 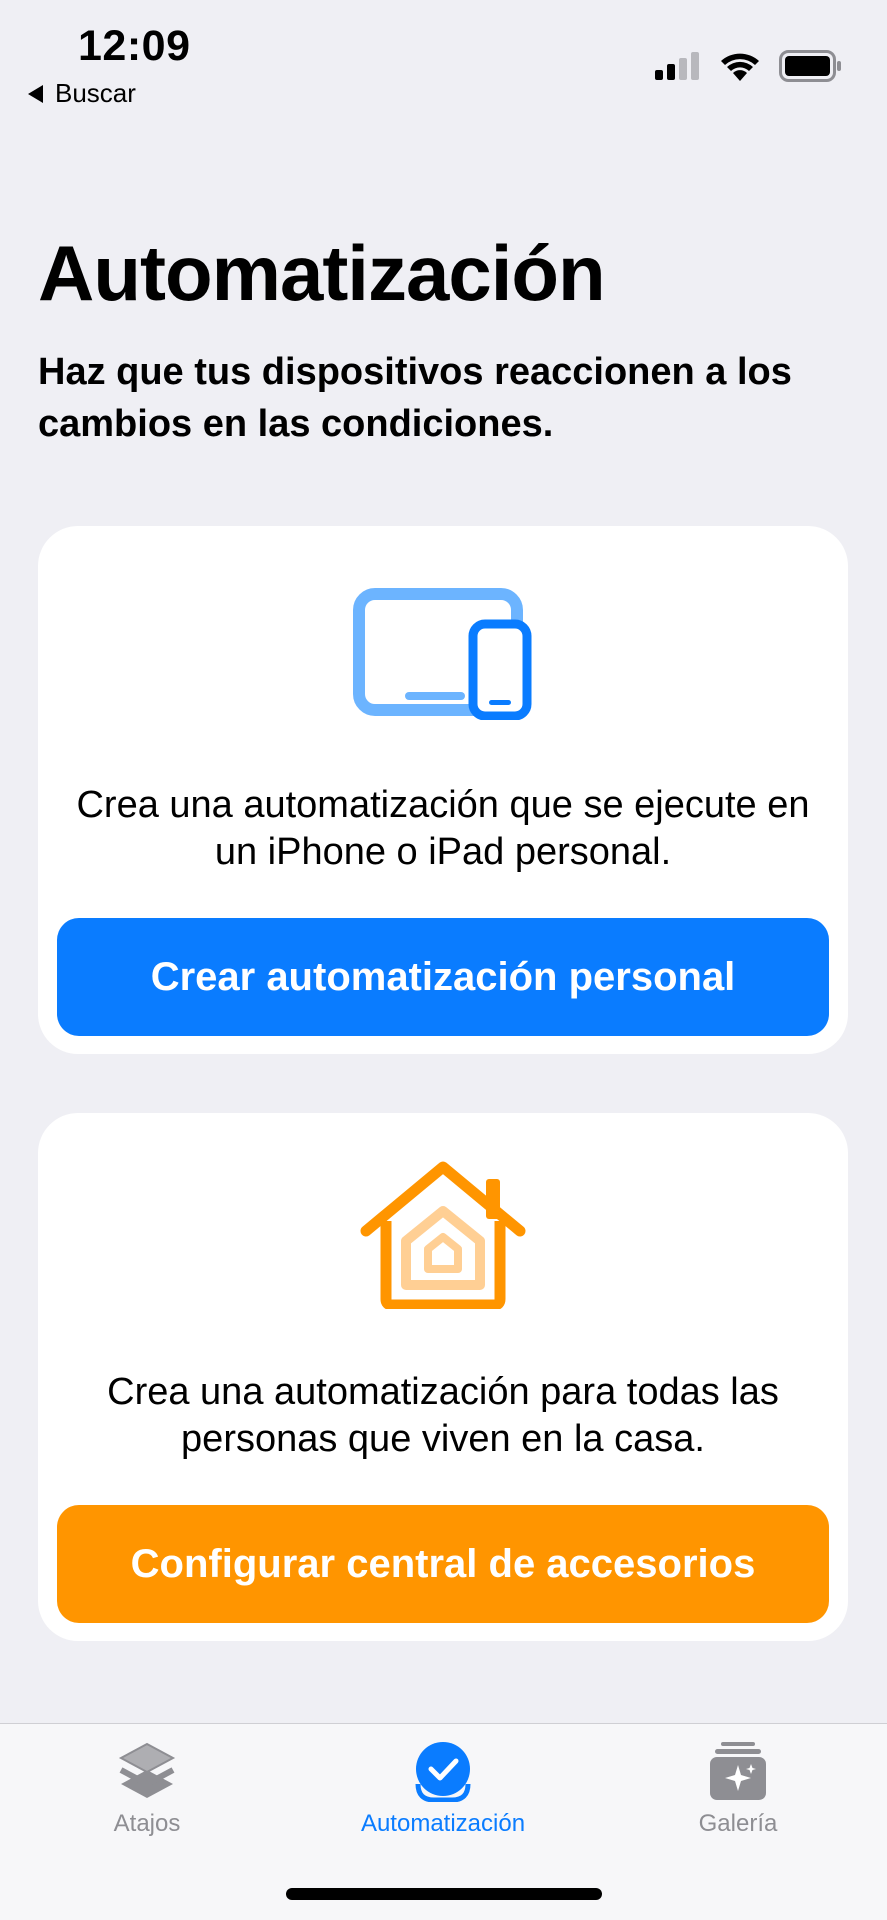 I want to click on tab-galeria-label: Galería, so click(x=738, y=1823).